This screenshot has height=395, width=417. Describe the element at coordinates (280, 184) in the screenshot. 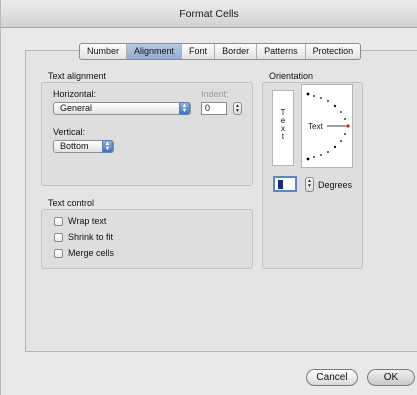

I see `text-cursor` at that location.